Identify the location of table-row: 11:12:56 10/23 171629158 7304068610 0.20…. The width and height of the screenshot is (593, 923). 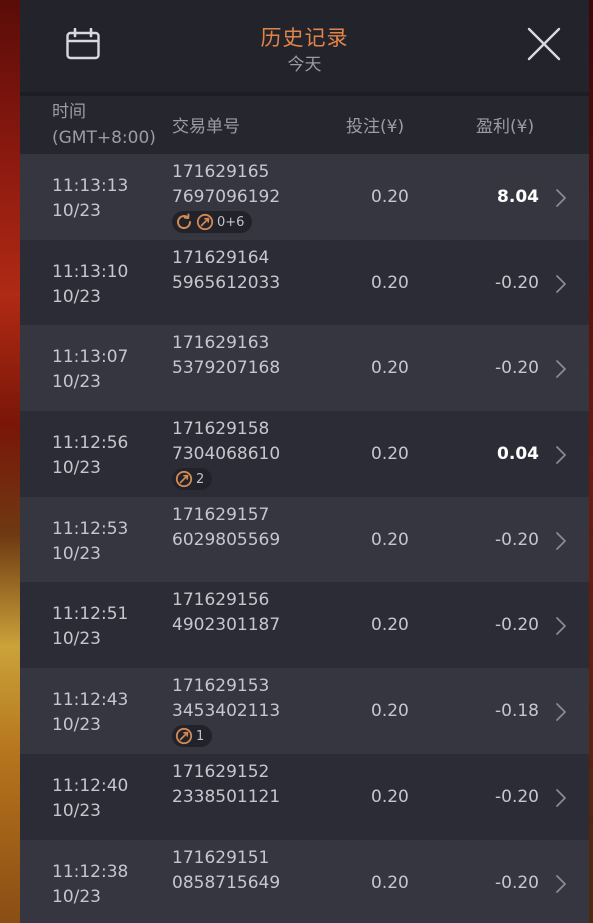
(304, 454).